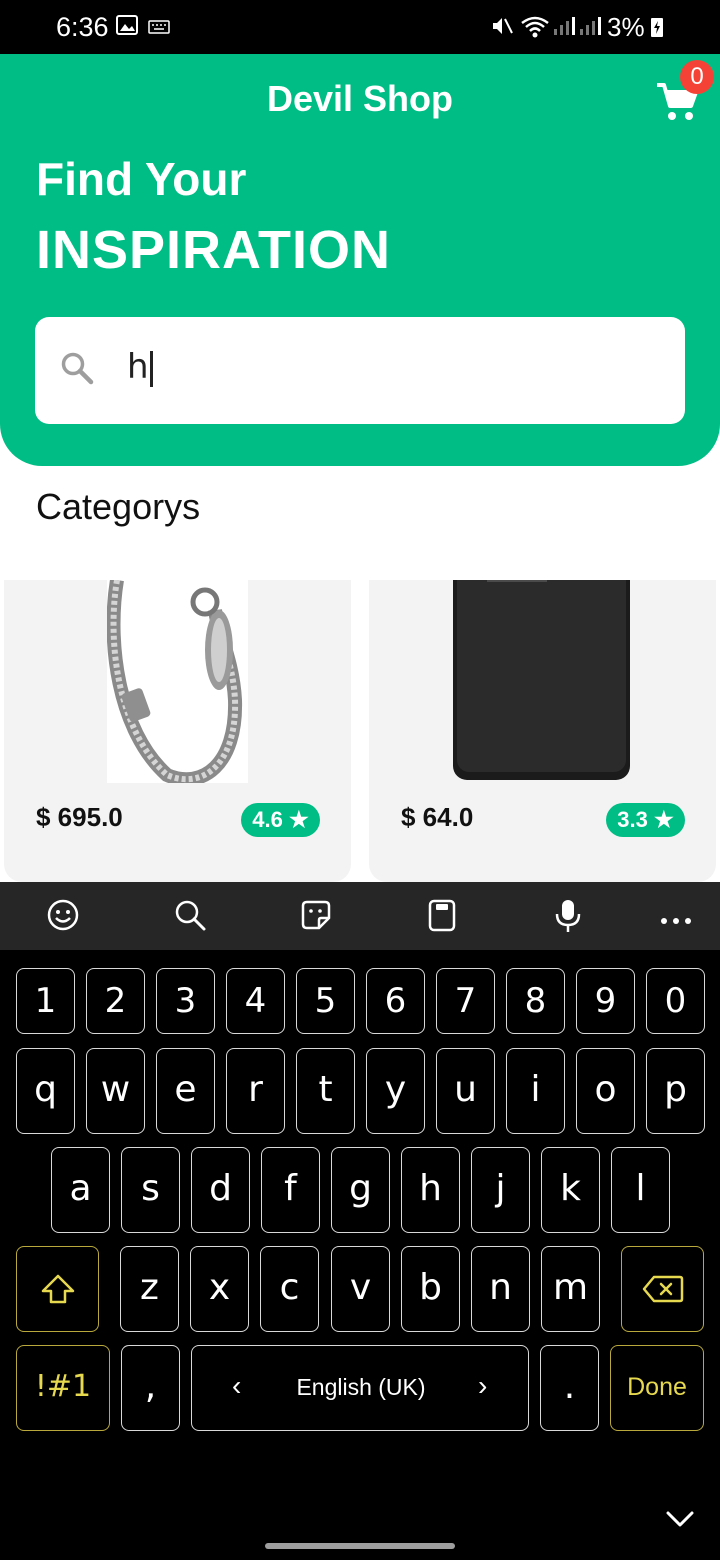 This screenshot has height=1560, width=720. Describe the element at coordinates (115, 1001) in the screenshot. I see `key-2: 2` at that location.